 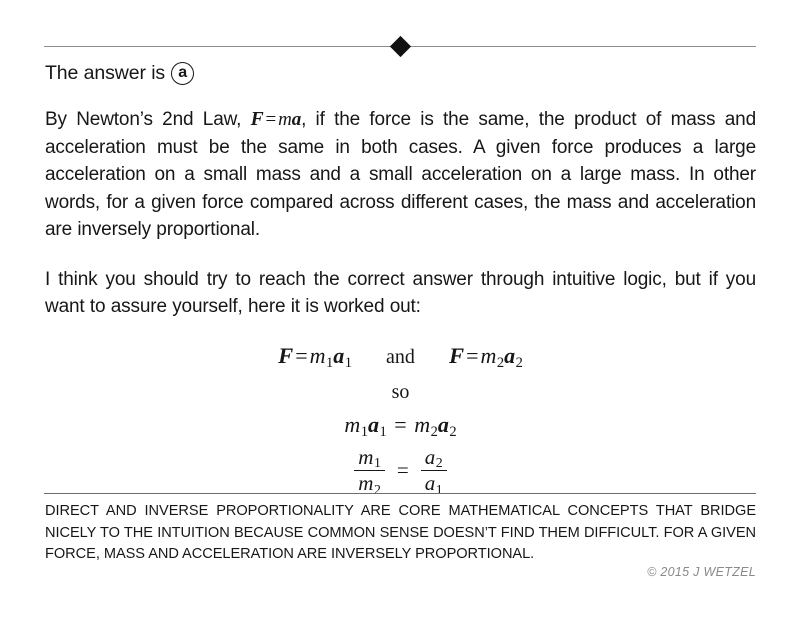 What do you see at coordinates (433, 458) in the screenshot?
I see `fraction-numerator-a2: a2` at bounding box center [433, 458].